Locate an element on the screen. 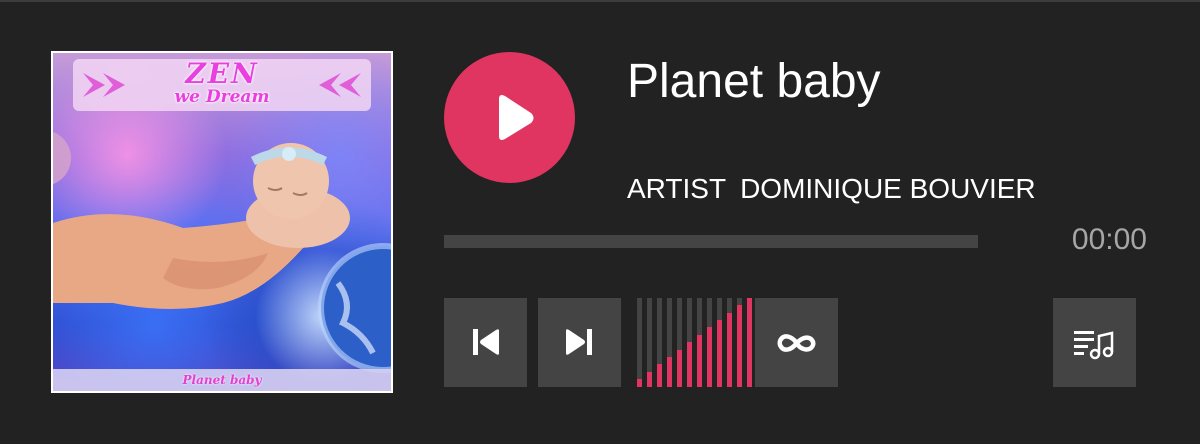 Image resolution: width=1200 pixels, height=444 pixels. previous-track-button is located at coordinates (485, 342).